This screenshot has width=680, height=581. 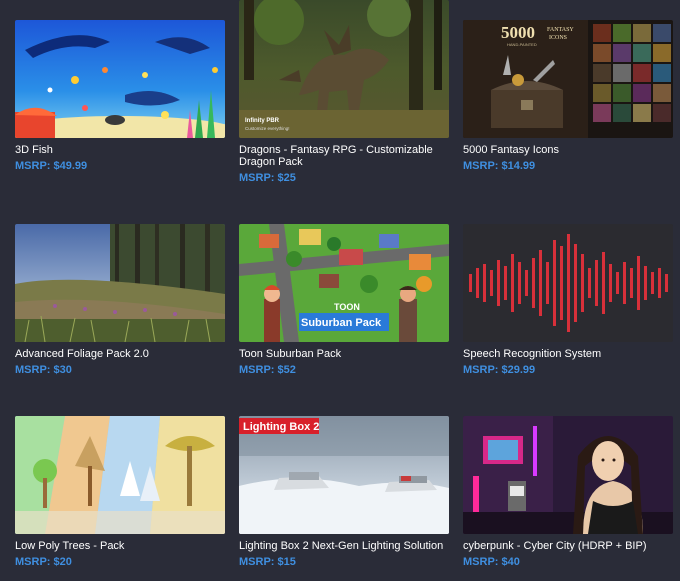 I want to click on product-price: MSRP: $14.99, so click(x=499, y=166).